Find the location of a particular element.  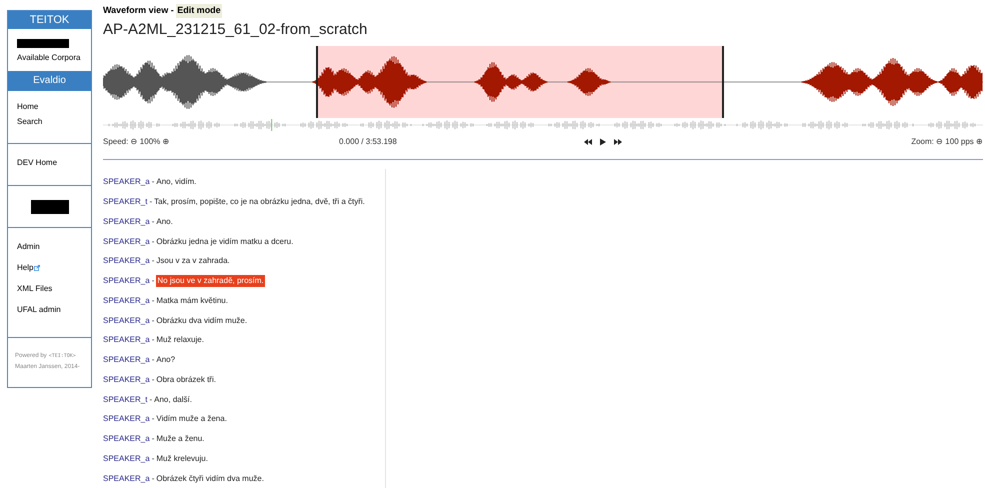

time-display: 0.000 / 3:53.198 is located at coordinates (368, 142).